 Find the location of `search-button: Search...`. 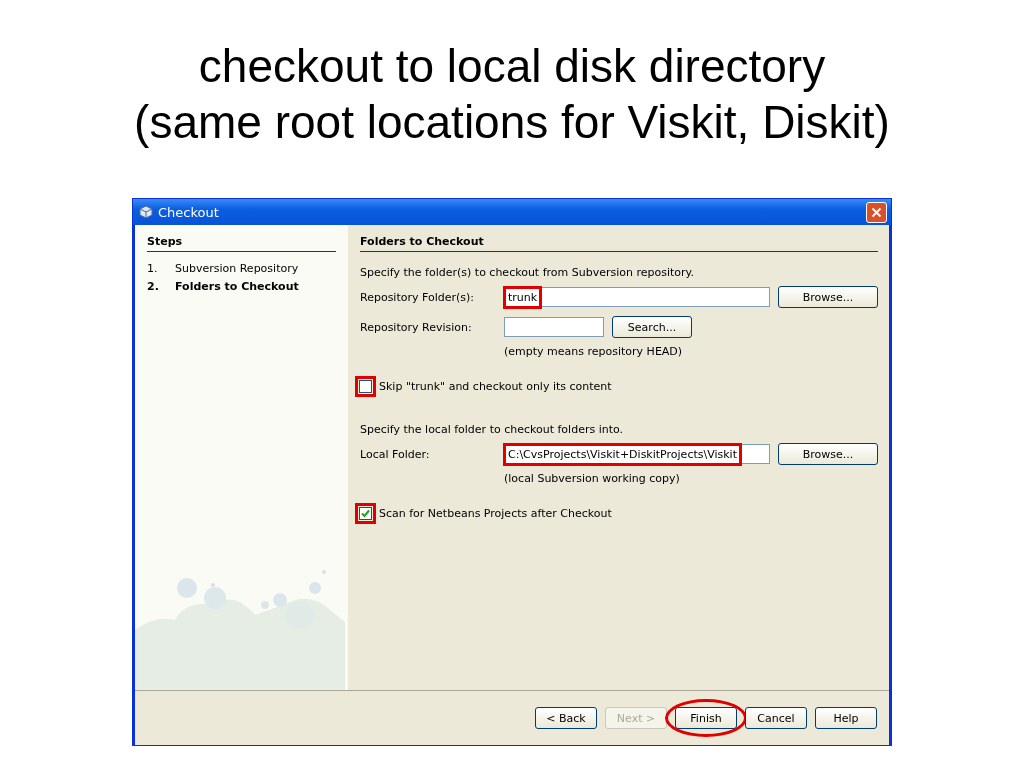

search-button: Search... is located at coordinates (652, 327).